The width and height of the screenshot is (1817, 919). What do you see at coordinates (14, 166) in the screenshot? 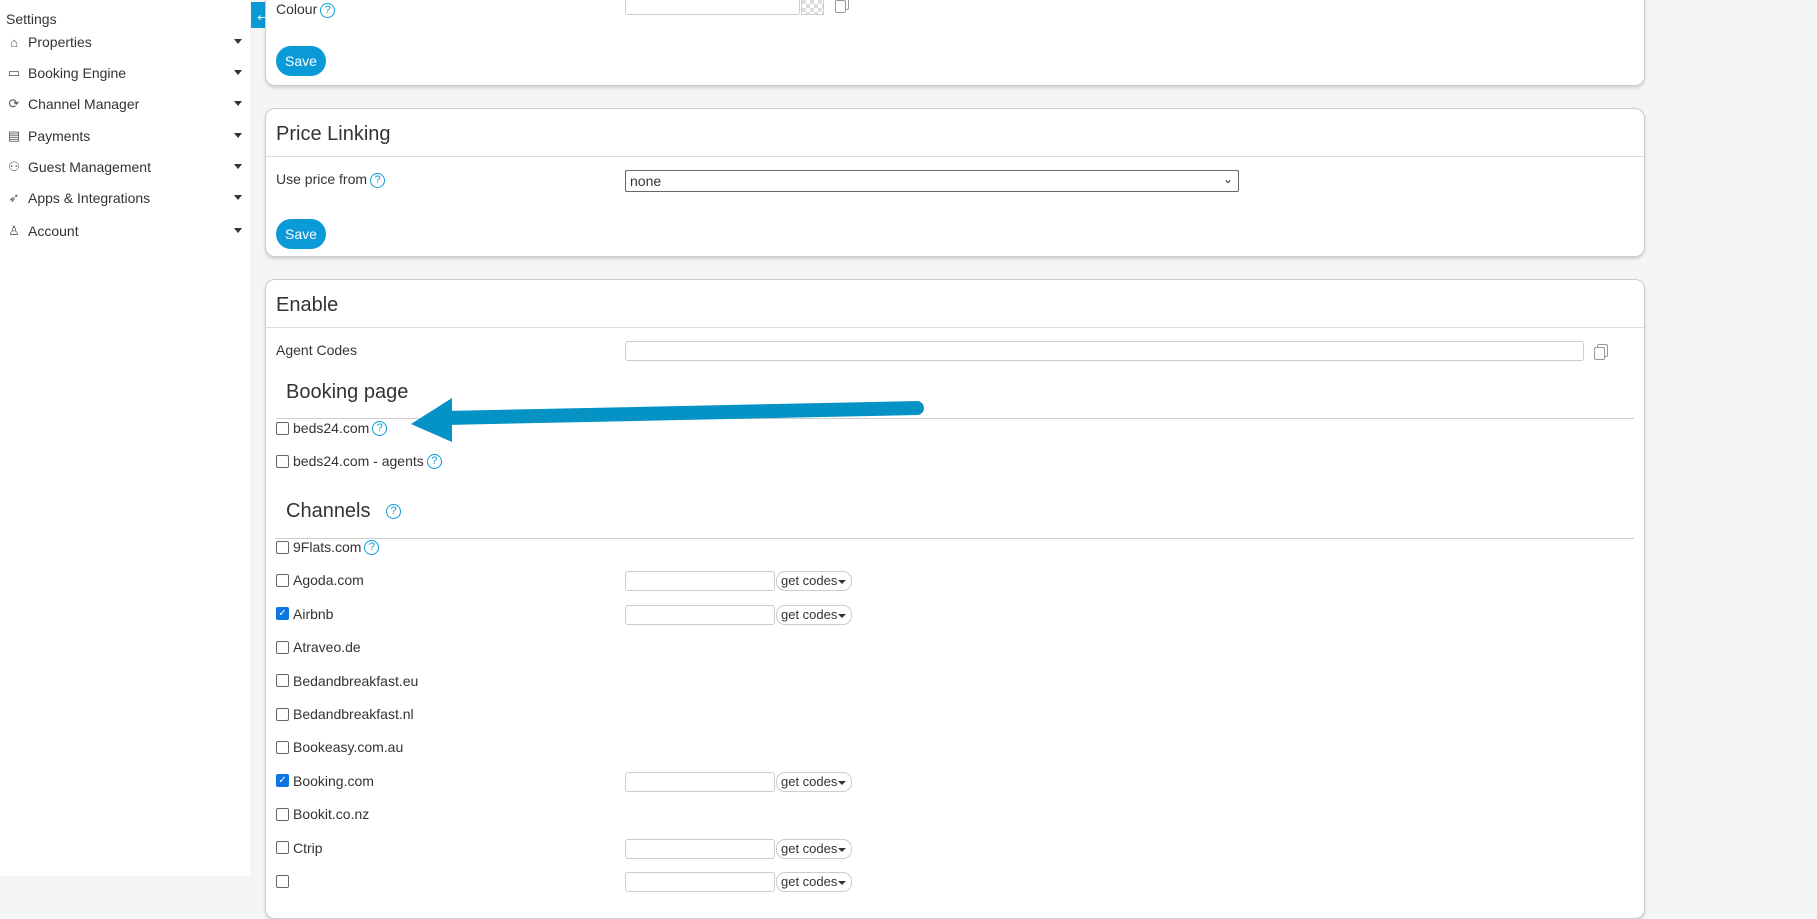
I see `users-icon: ⚇` at bounding box center [14, 166].